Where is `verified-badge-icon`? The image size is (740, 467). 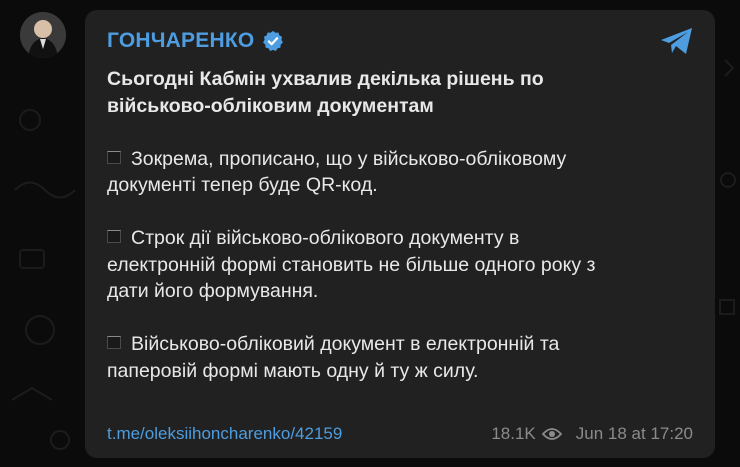
verified-badge-icon is located at coordinates (273, 40).